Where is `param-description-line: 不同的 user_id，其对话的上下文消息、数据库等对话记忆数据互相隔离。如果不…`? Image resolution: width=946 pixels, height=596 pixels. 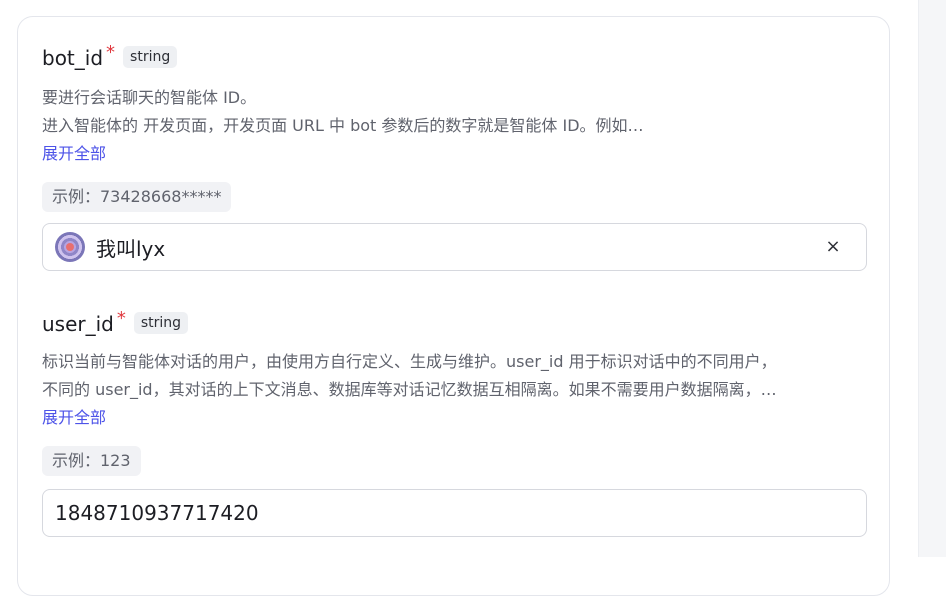 param-description-line: 不同的 user_id，其对话的上下文消息、数据库等对话记忆数据互相隔离。如果不… is located at coordinates (409, 389).